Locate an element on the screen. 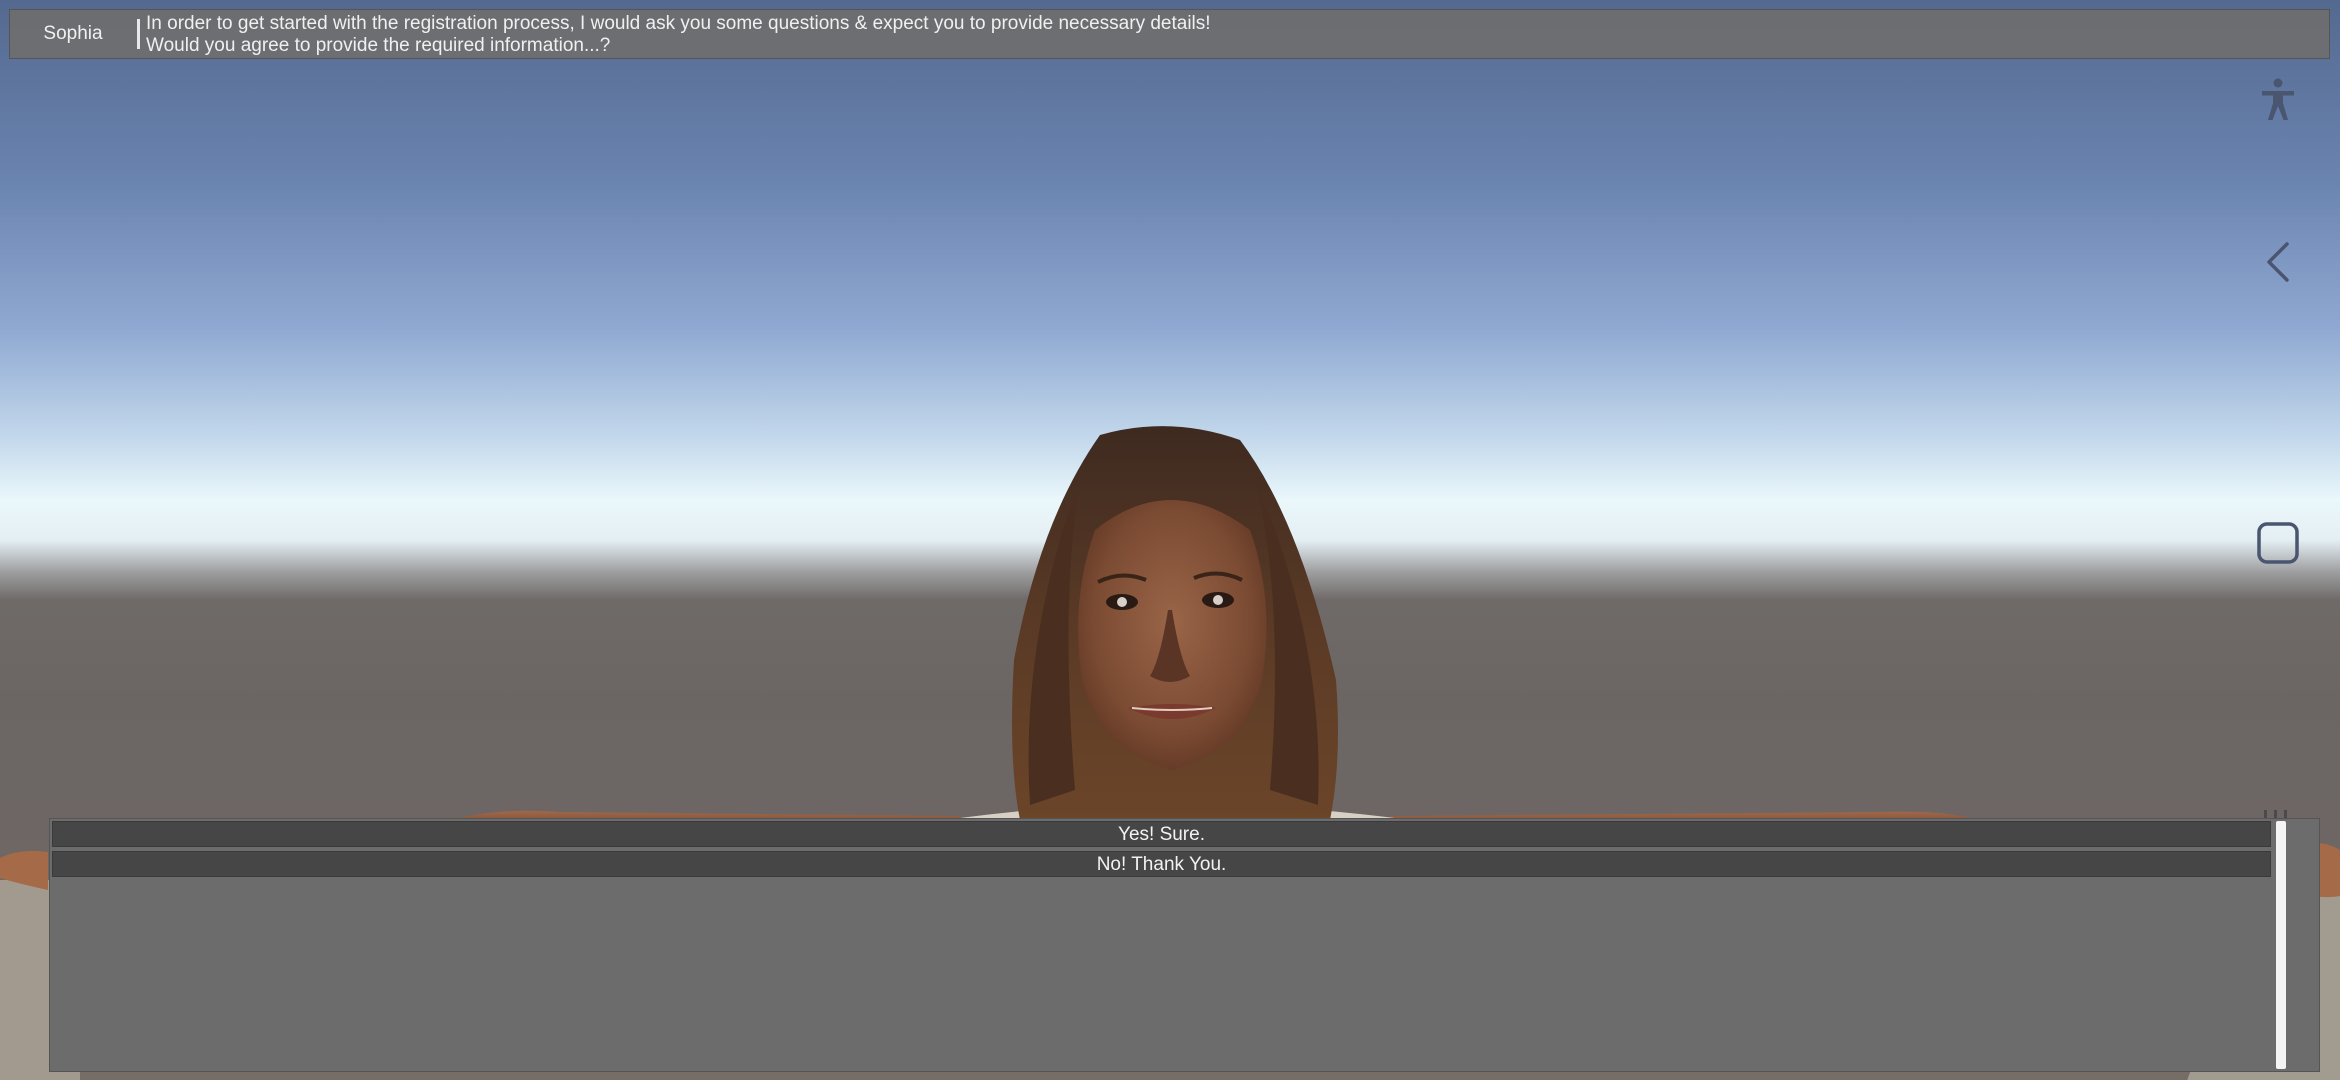 This screenshot has width=2340, height=1080. home-square-icon is located at coordinates (2278, 543).